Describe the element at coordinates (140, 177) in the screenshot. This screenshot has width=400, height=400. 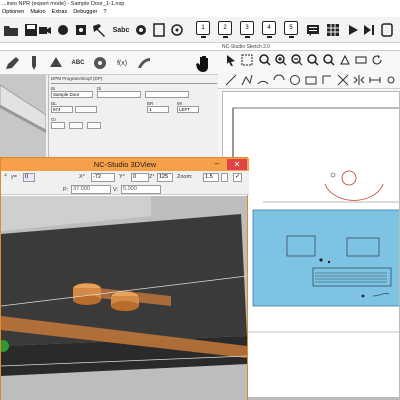
I see `view3d-y-rot-input: 0` at that location.